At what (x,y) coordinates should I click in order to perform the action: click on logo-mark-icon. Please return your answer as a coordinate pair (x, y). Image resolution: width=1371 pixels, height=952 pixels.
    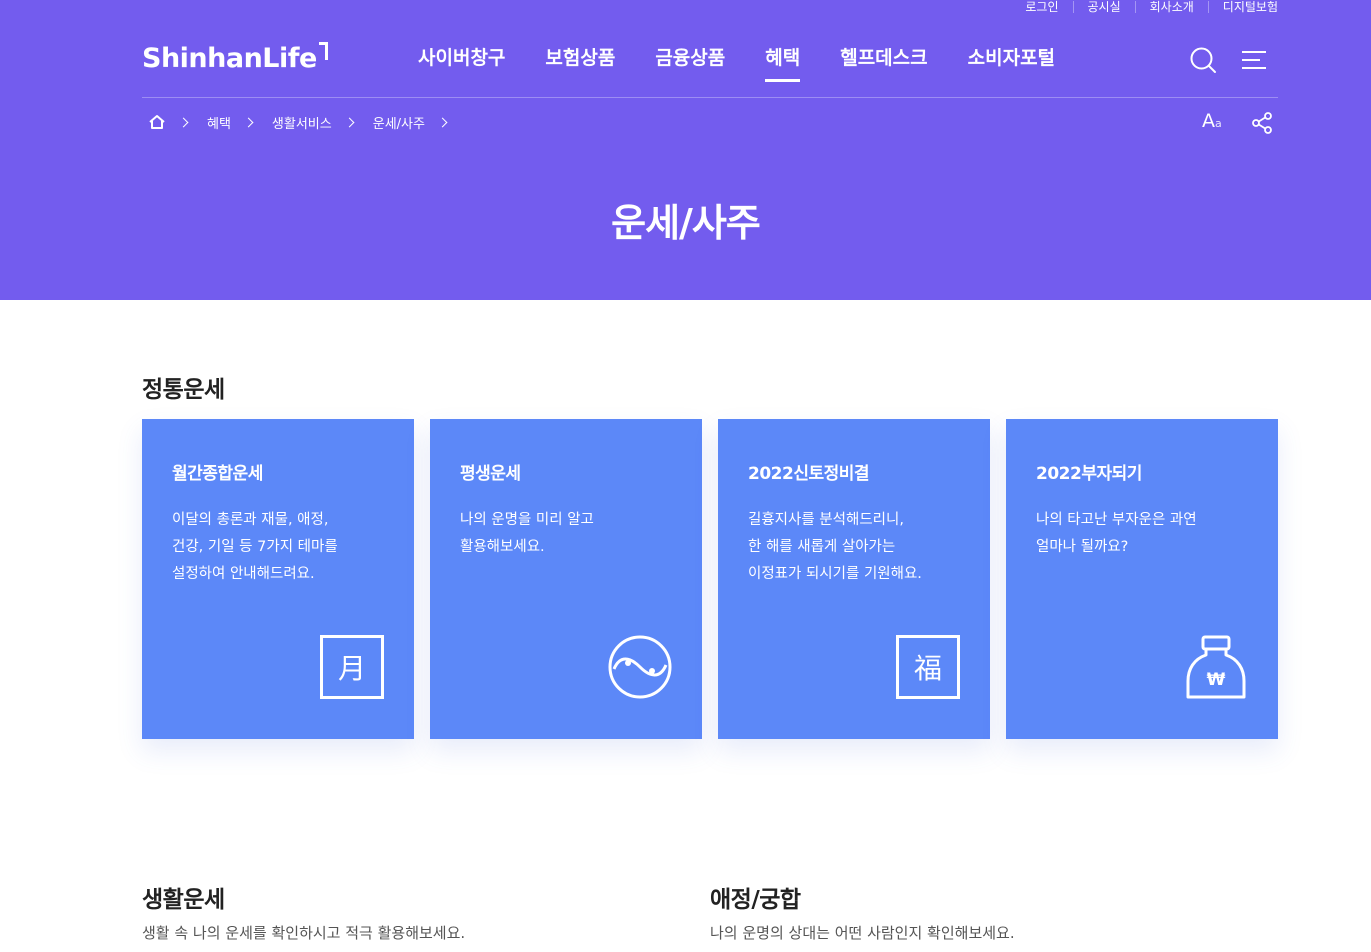
    Looking at the image, I should click on (323, 51).